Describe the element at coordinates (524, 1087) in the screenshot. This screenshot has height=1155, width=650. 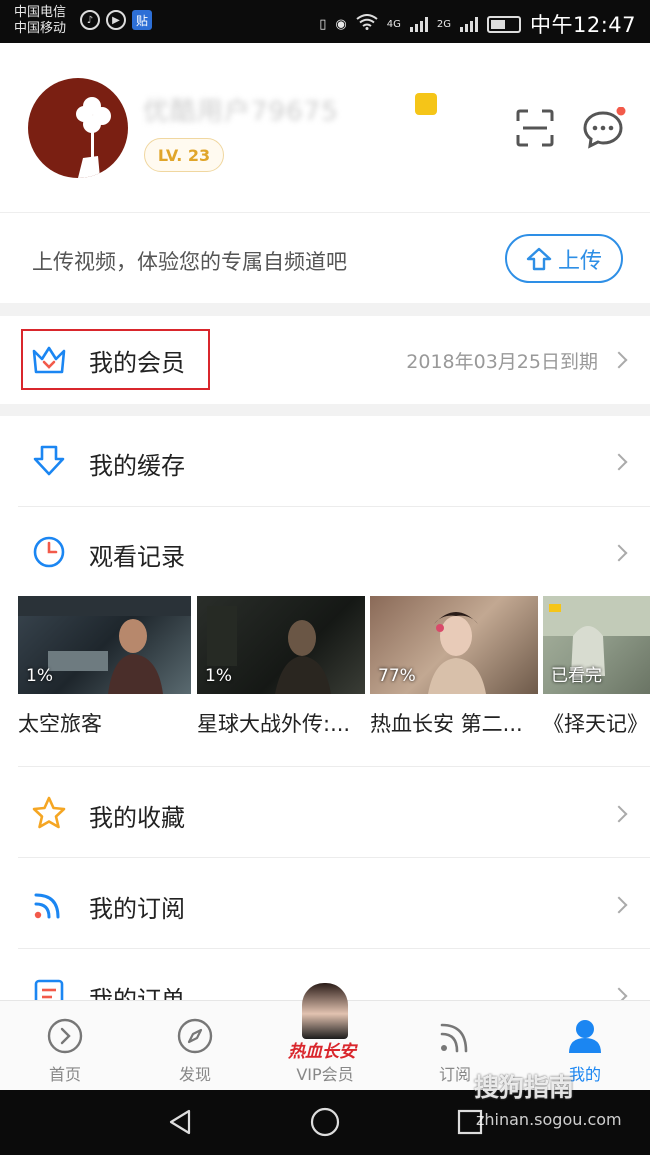
I see `watermark-brand: 搜狗指南` at that location.